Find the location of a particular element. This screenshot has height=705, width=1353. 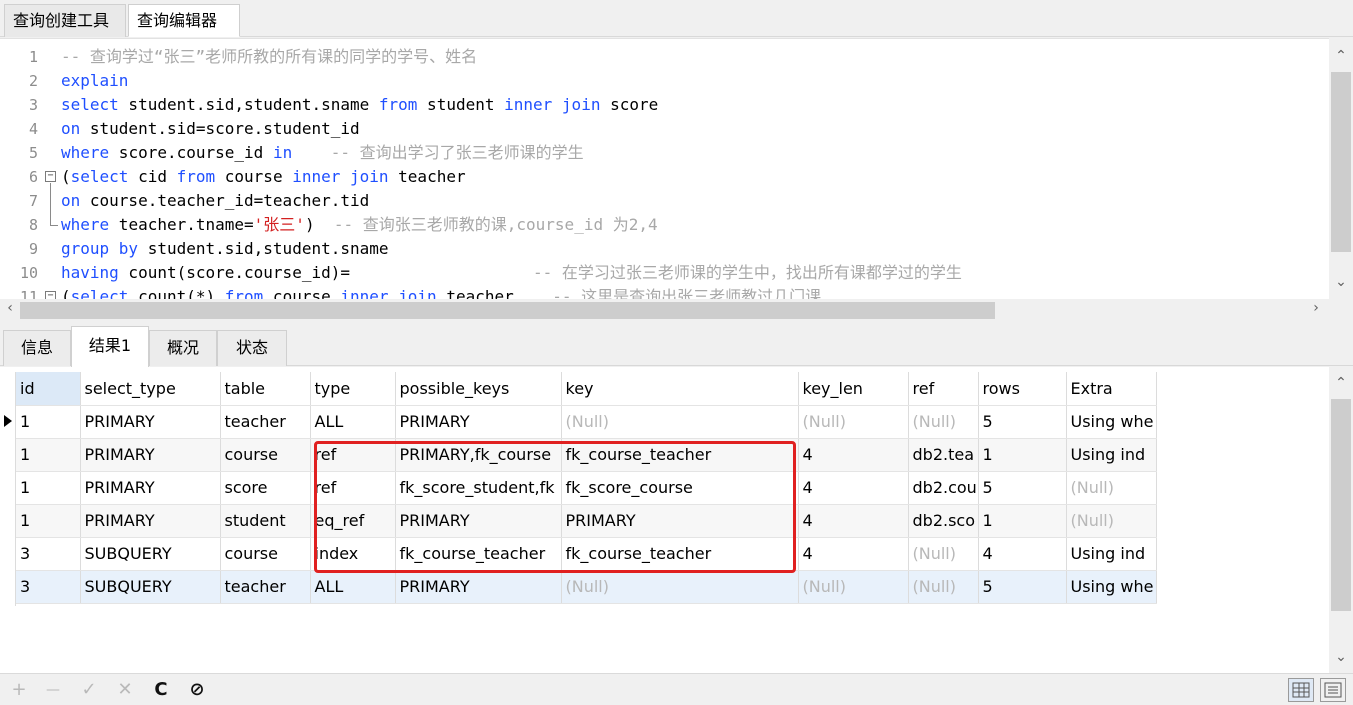

form-view-button is located at coordinates (1333, 690).